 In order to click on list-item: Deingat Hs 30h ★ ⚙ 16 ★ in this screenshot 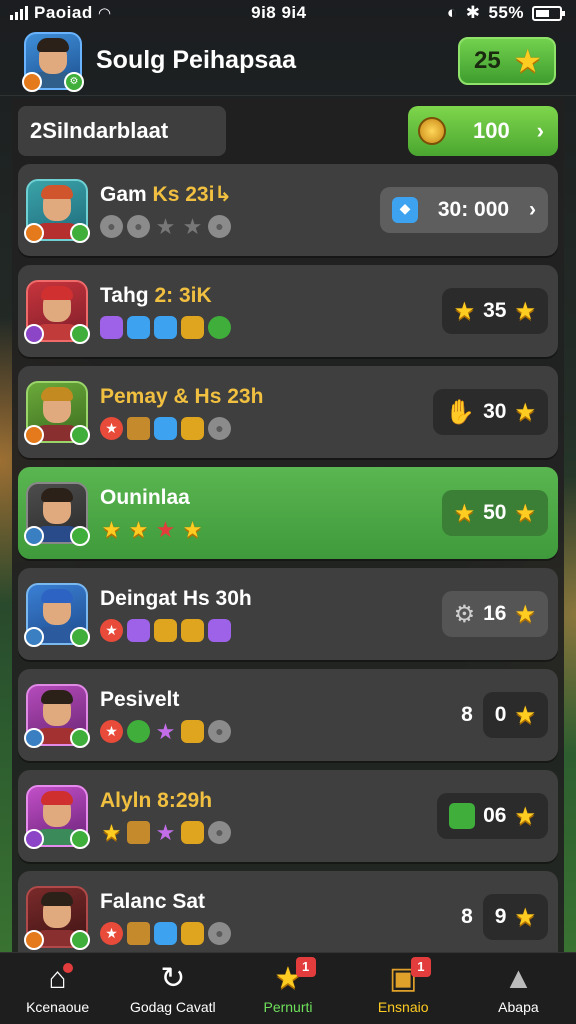, I will do `click(288, 614)`.